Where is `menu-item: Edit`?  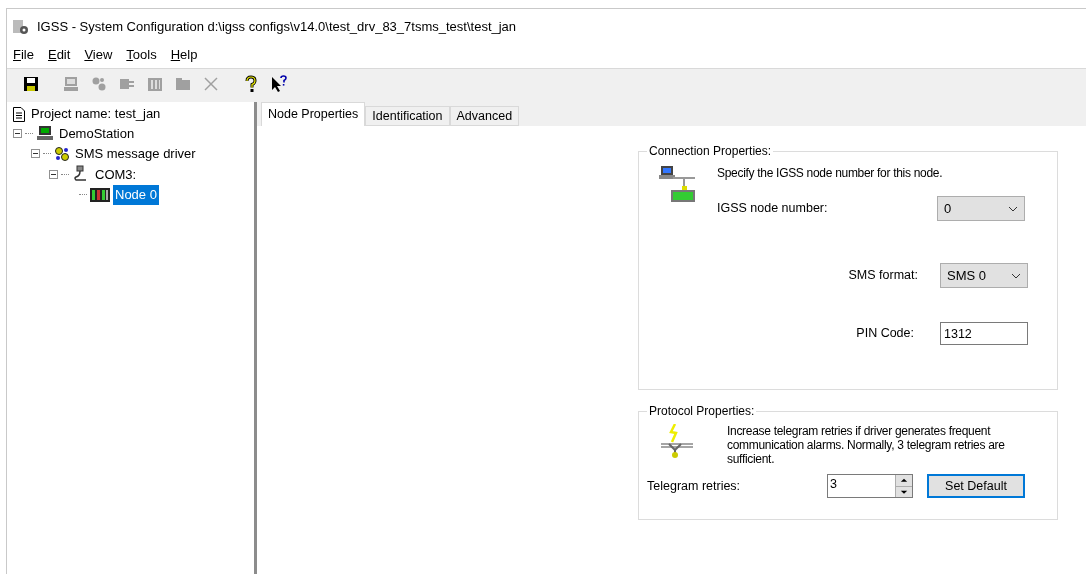 menu-item: Edit is located at coordinates (59, 55).